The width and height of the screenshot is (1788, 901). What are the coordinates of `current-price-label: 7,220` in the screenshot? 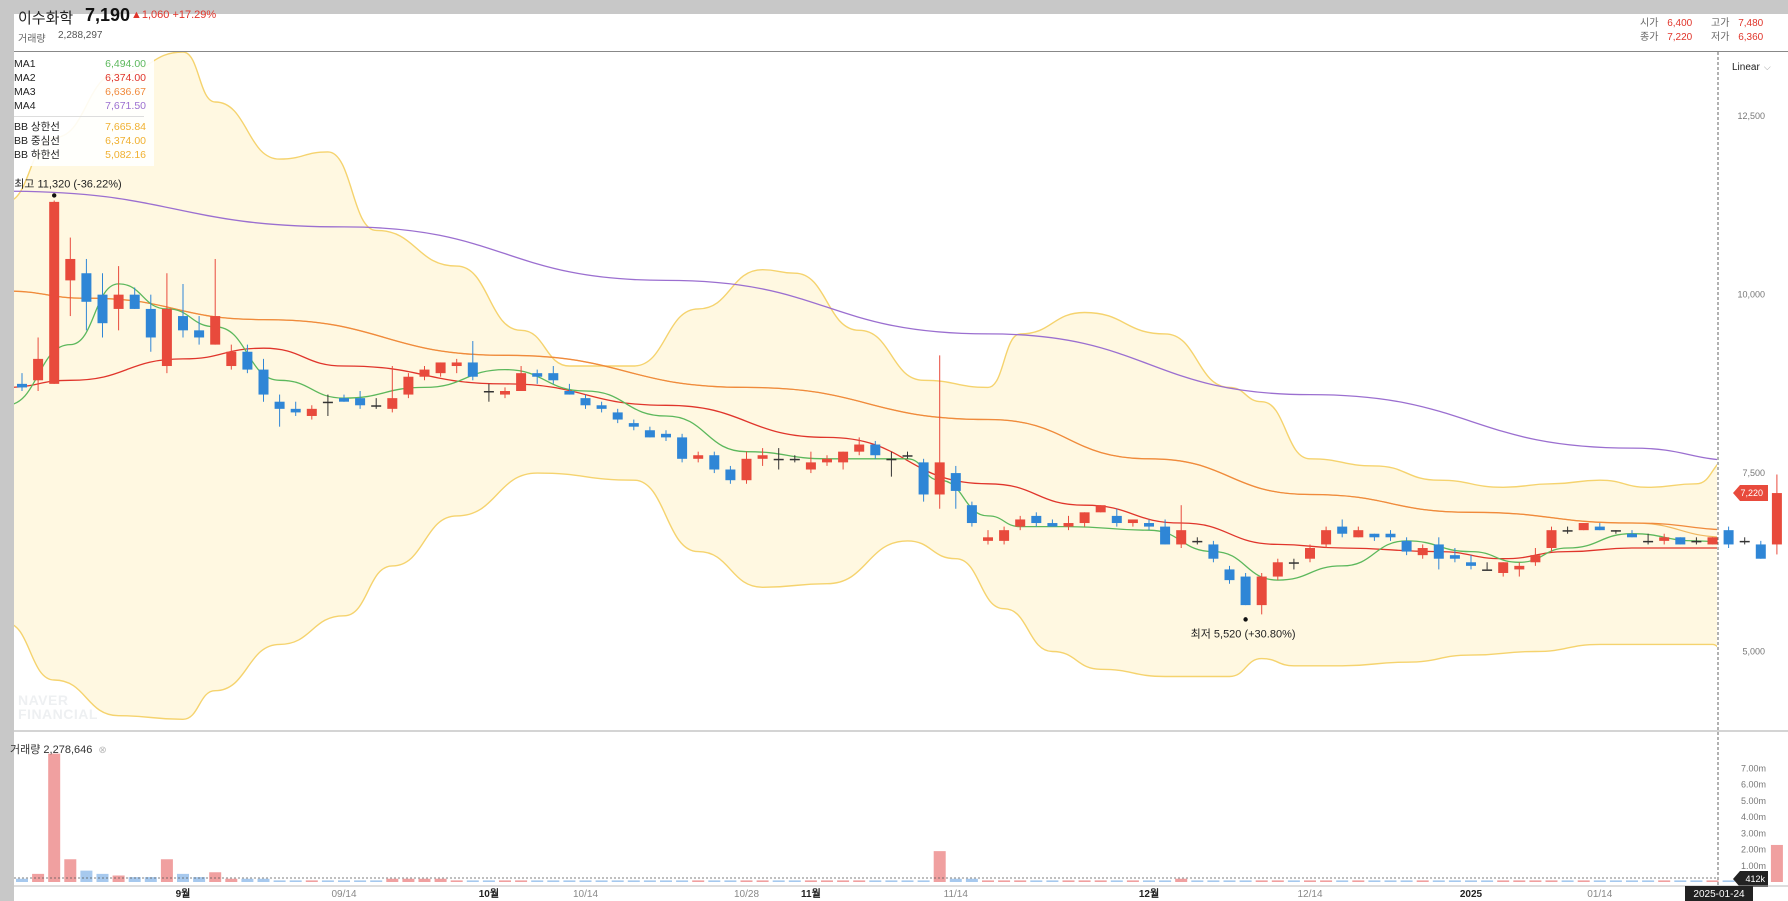 It's located at (1751, 493).